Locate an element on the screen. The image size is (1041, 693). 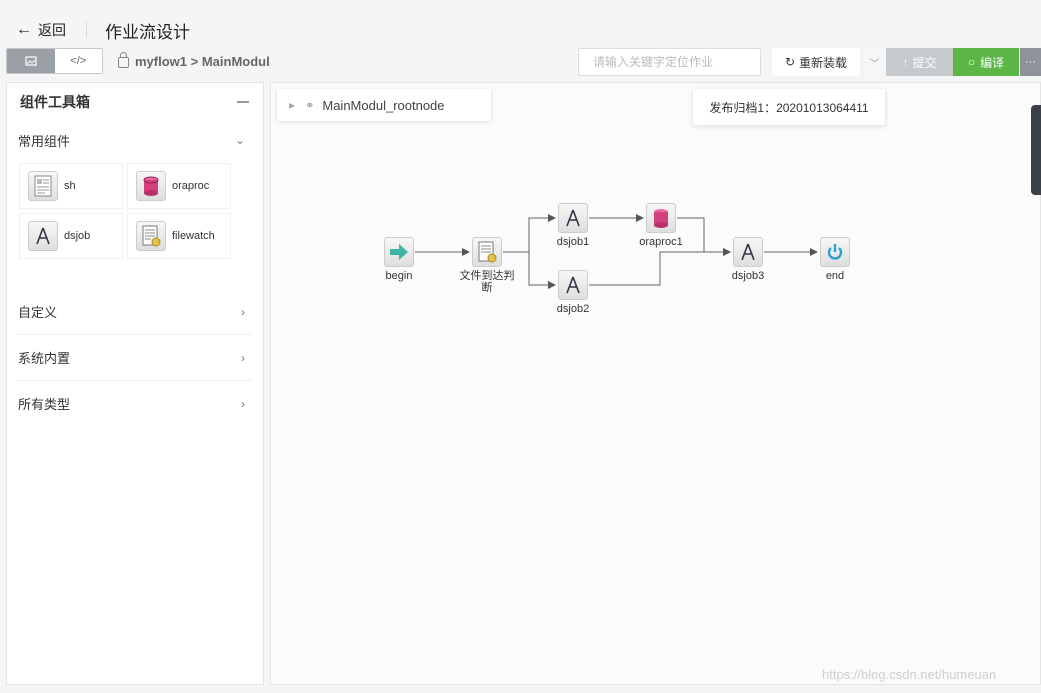
flow-node-label: dsjob3 is located at coordinates (748, 276).